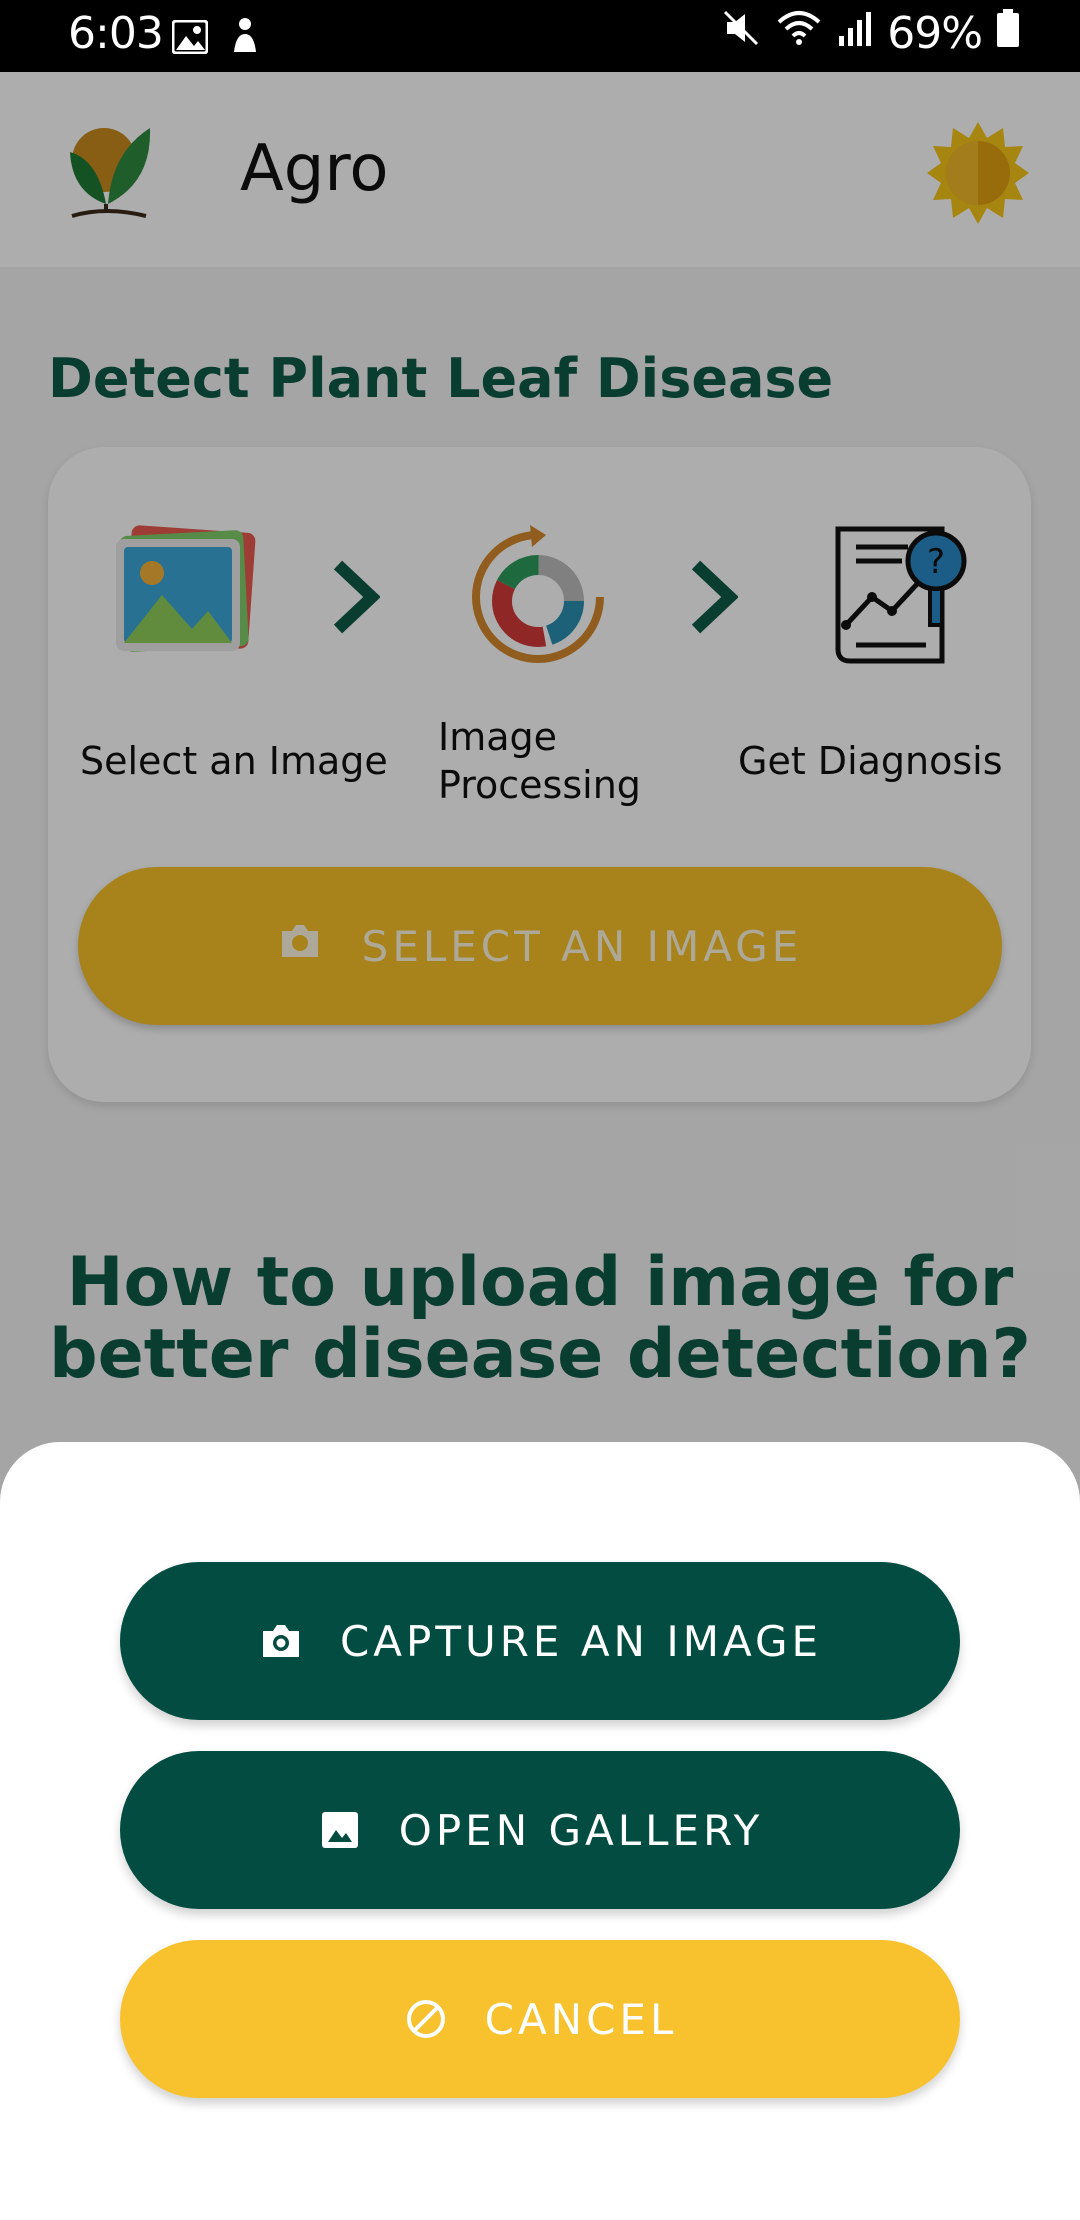 This screenshot has height=2220, width=1080. What do you see at coordinates (1008, 33) in the screenshot?
I see `battery-icon` at bounding box center [1008, 33].